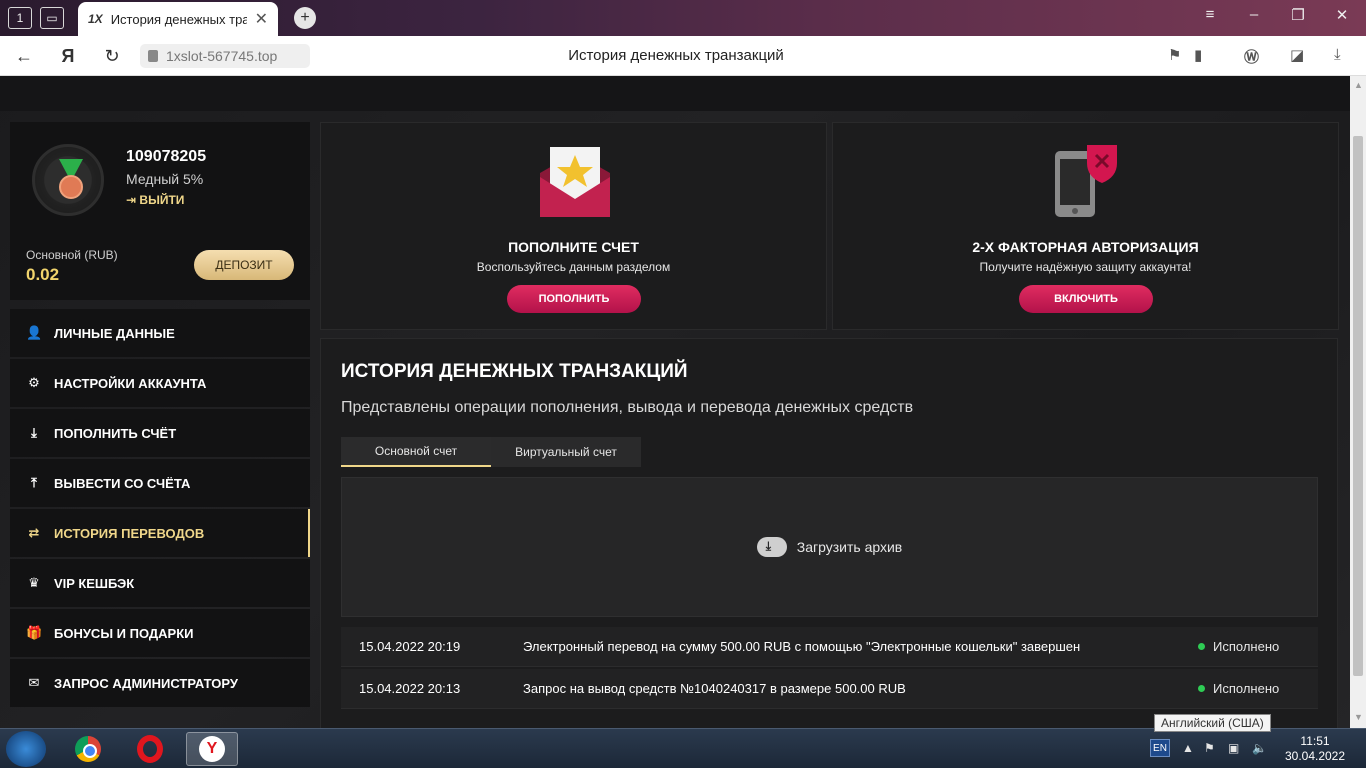 Image resolution: width=1366 pixels, height=768 pixels. I want to click on opera-icon, so click(150, 749).